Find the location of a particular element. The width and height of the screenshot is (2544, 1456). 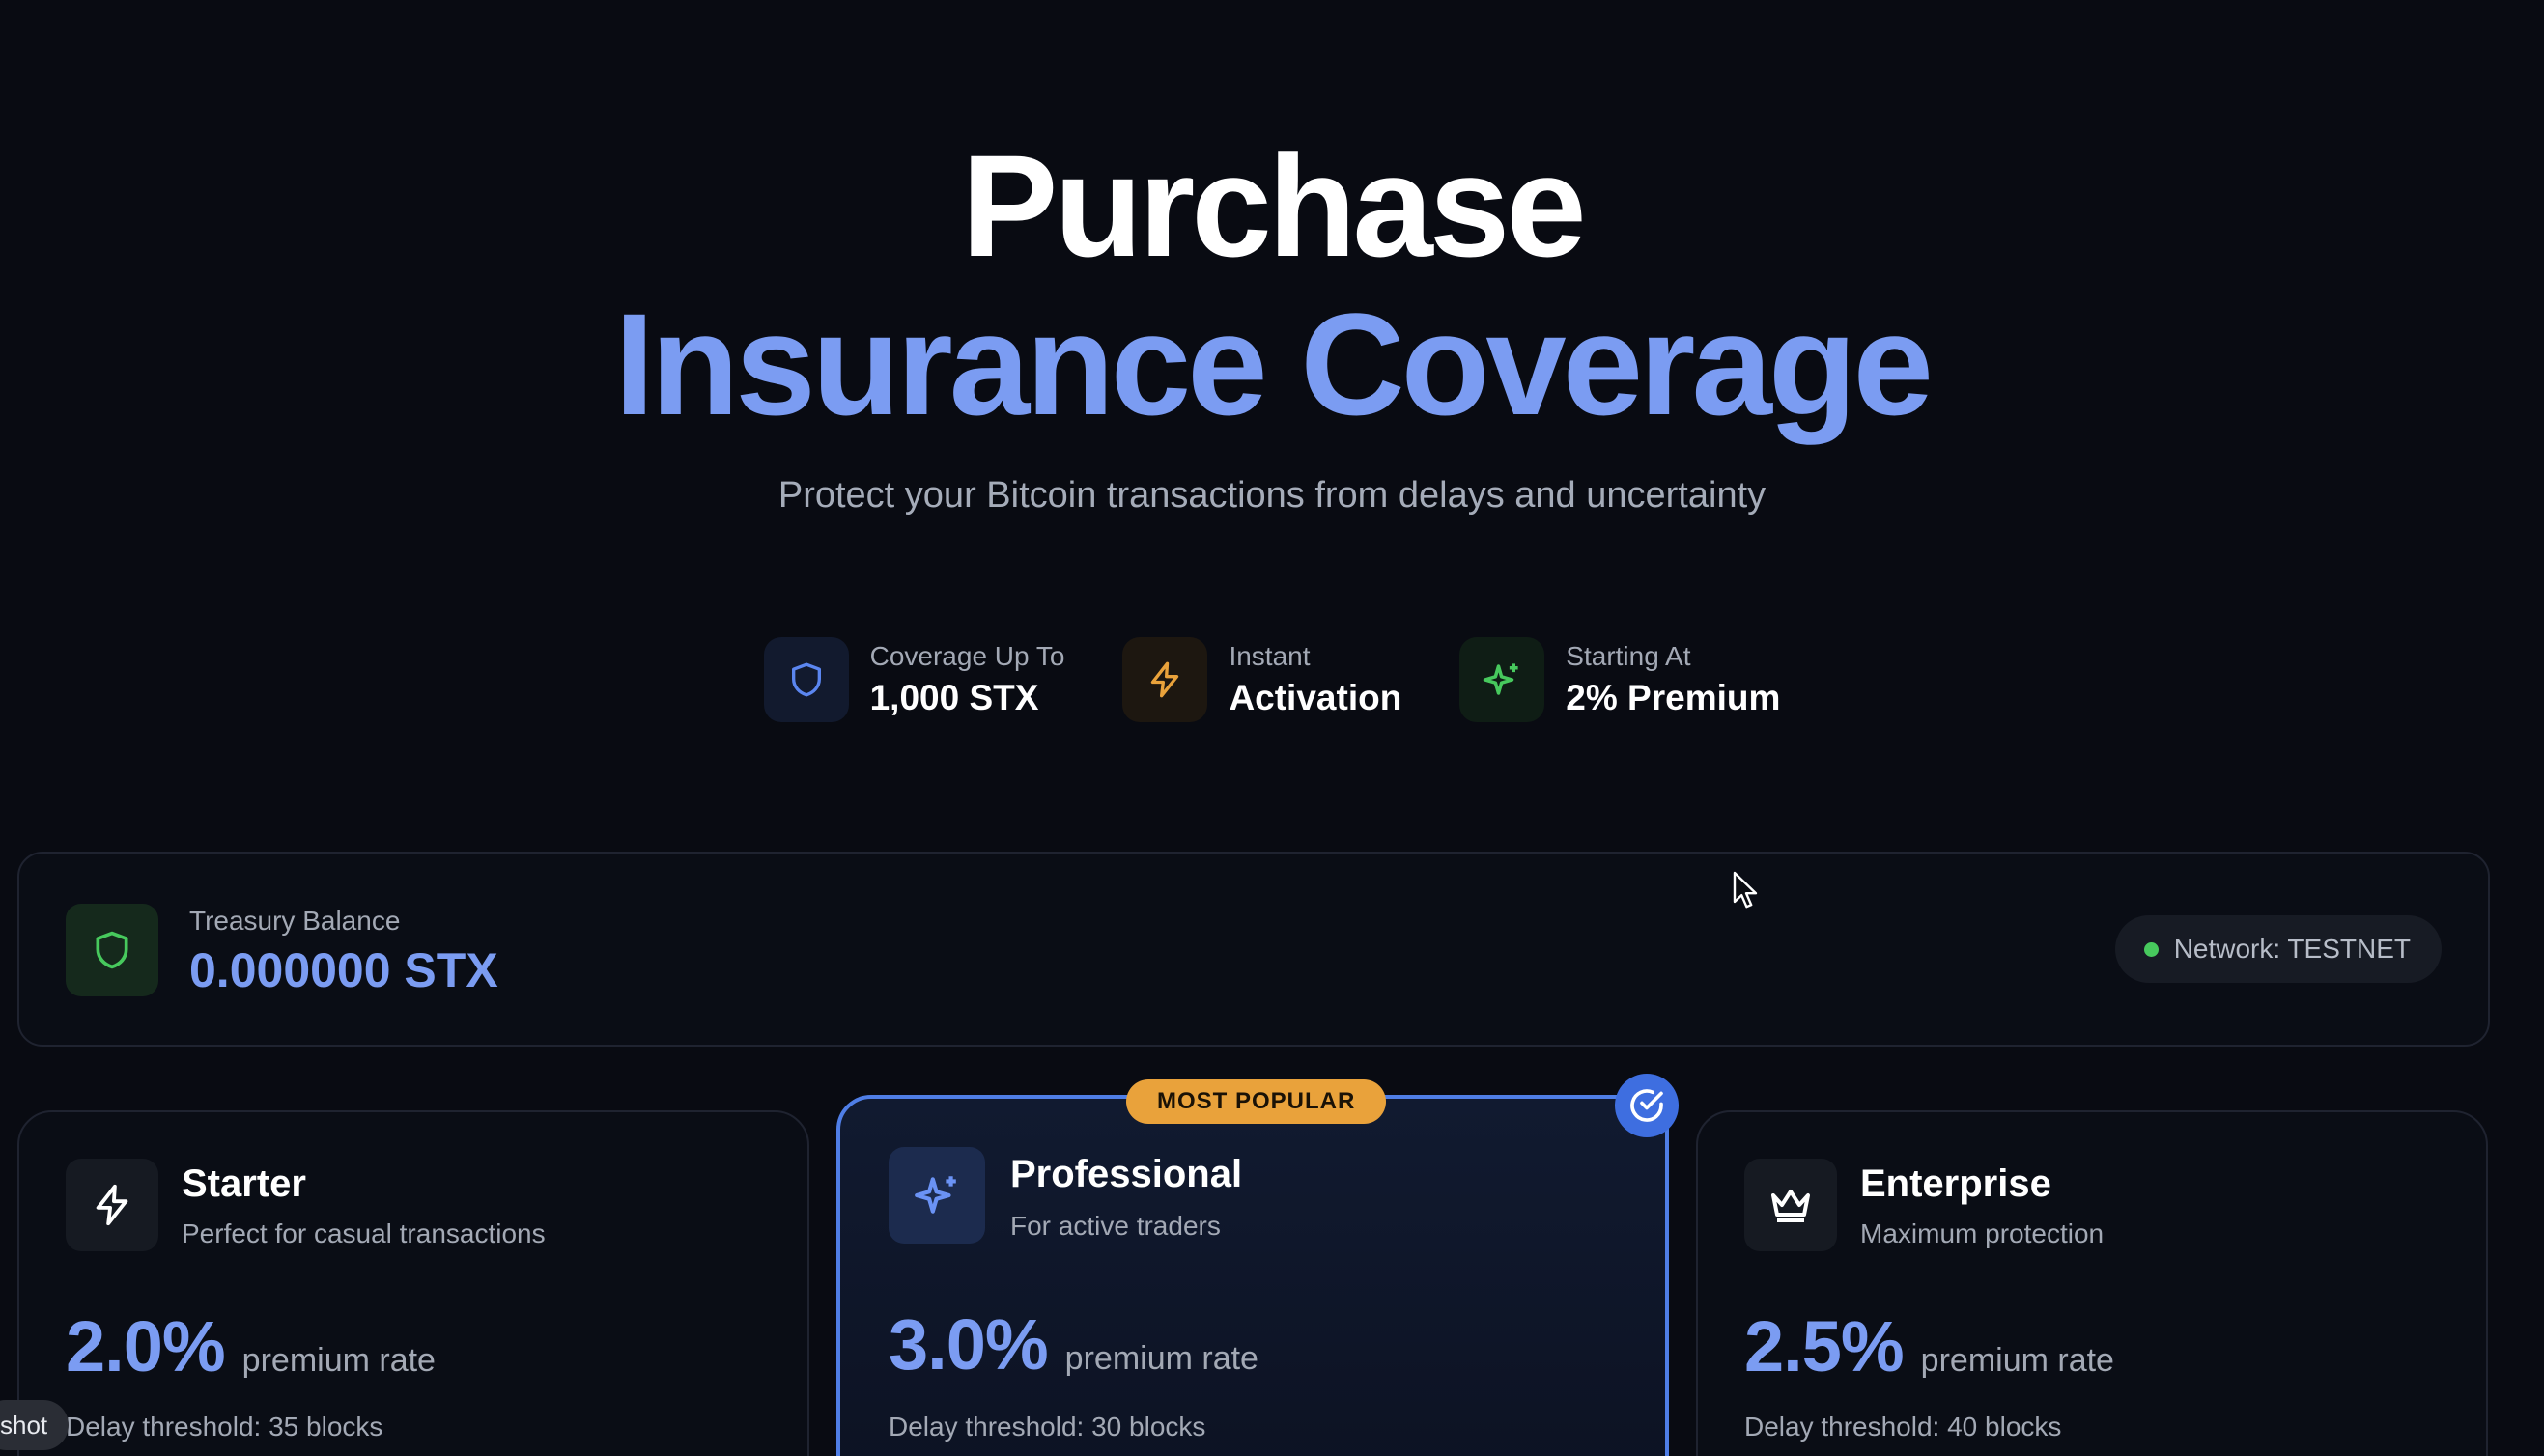

plan-rate-value: 3.0% is located at coordinates (969, 1345).